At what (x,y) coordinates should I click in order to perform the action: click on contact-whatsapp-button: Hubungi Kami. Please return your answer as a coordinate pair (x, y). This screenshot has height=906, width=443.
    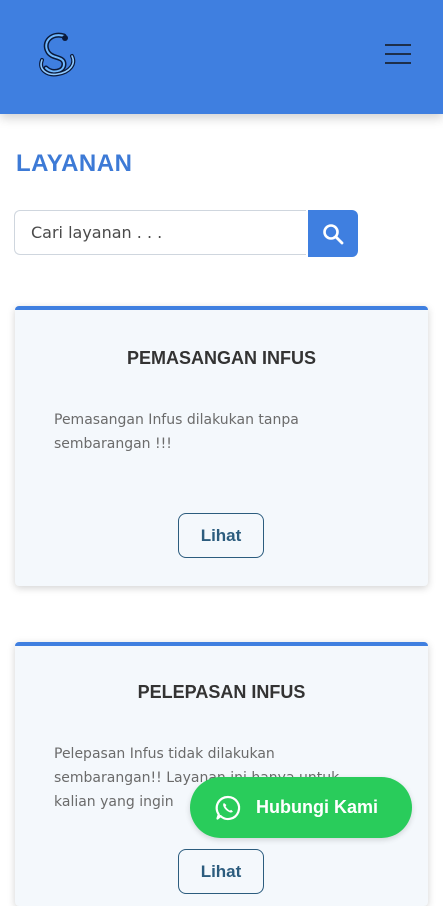
    Looking at the image, I should click on (301, 807).